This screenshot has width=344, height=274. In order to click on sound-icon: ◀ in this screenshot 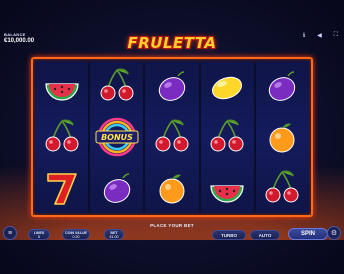, I will do `click(319, 35)`.